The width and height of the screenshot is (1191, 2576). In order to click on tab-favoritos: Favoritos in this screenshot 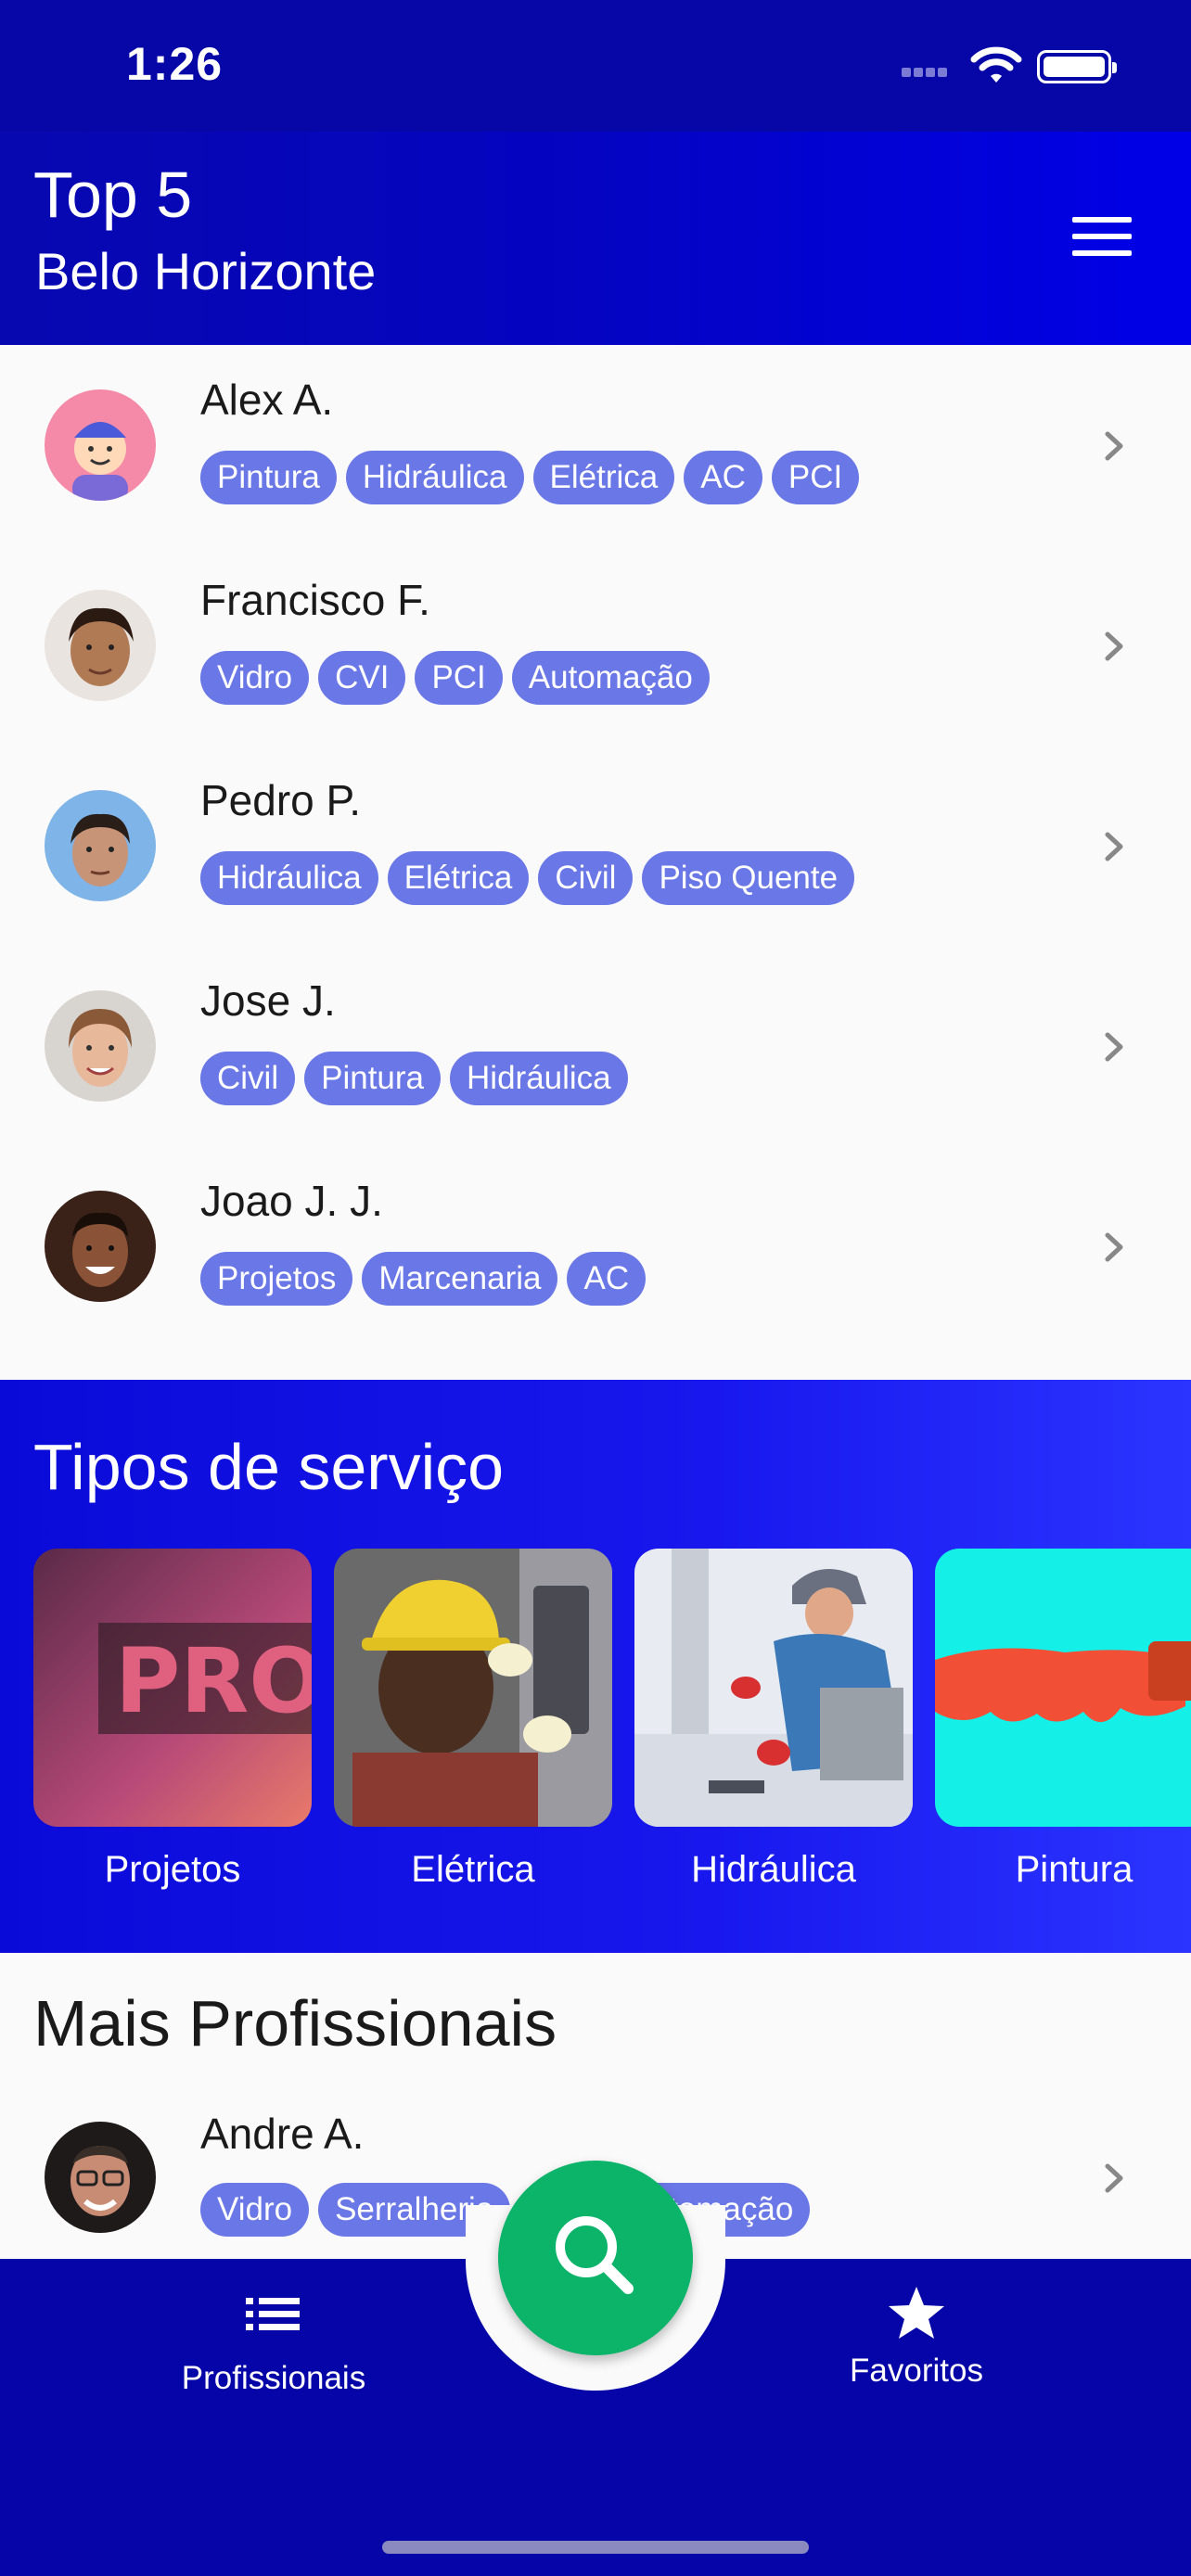, I will do `click(916, 2339)`.